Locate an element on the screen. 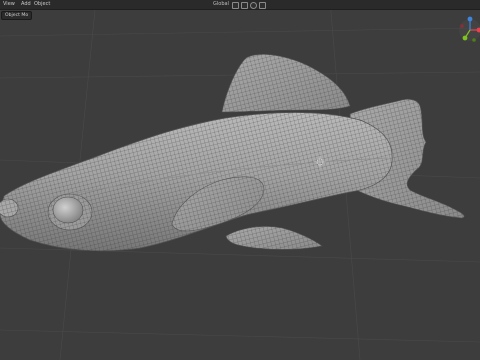 Image resolution: width=480 pixels, height=360 pixels. navigation-gizmo is located at coordinates (469, 31).